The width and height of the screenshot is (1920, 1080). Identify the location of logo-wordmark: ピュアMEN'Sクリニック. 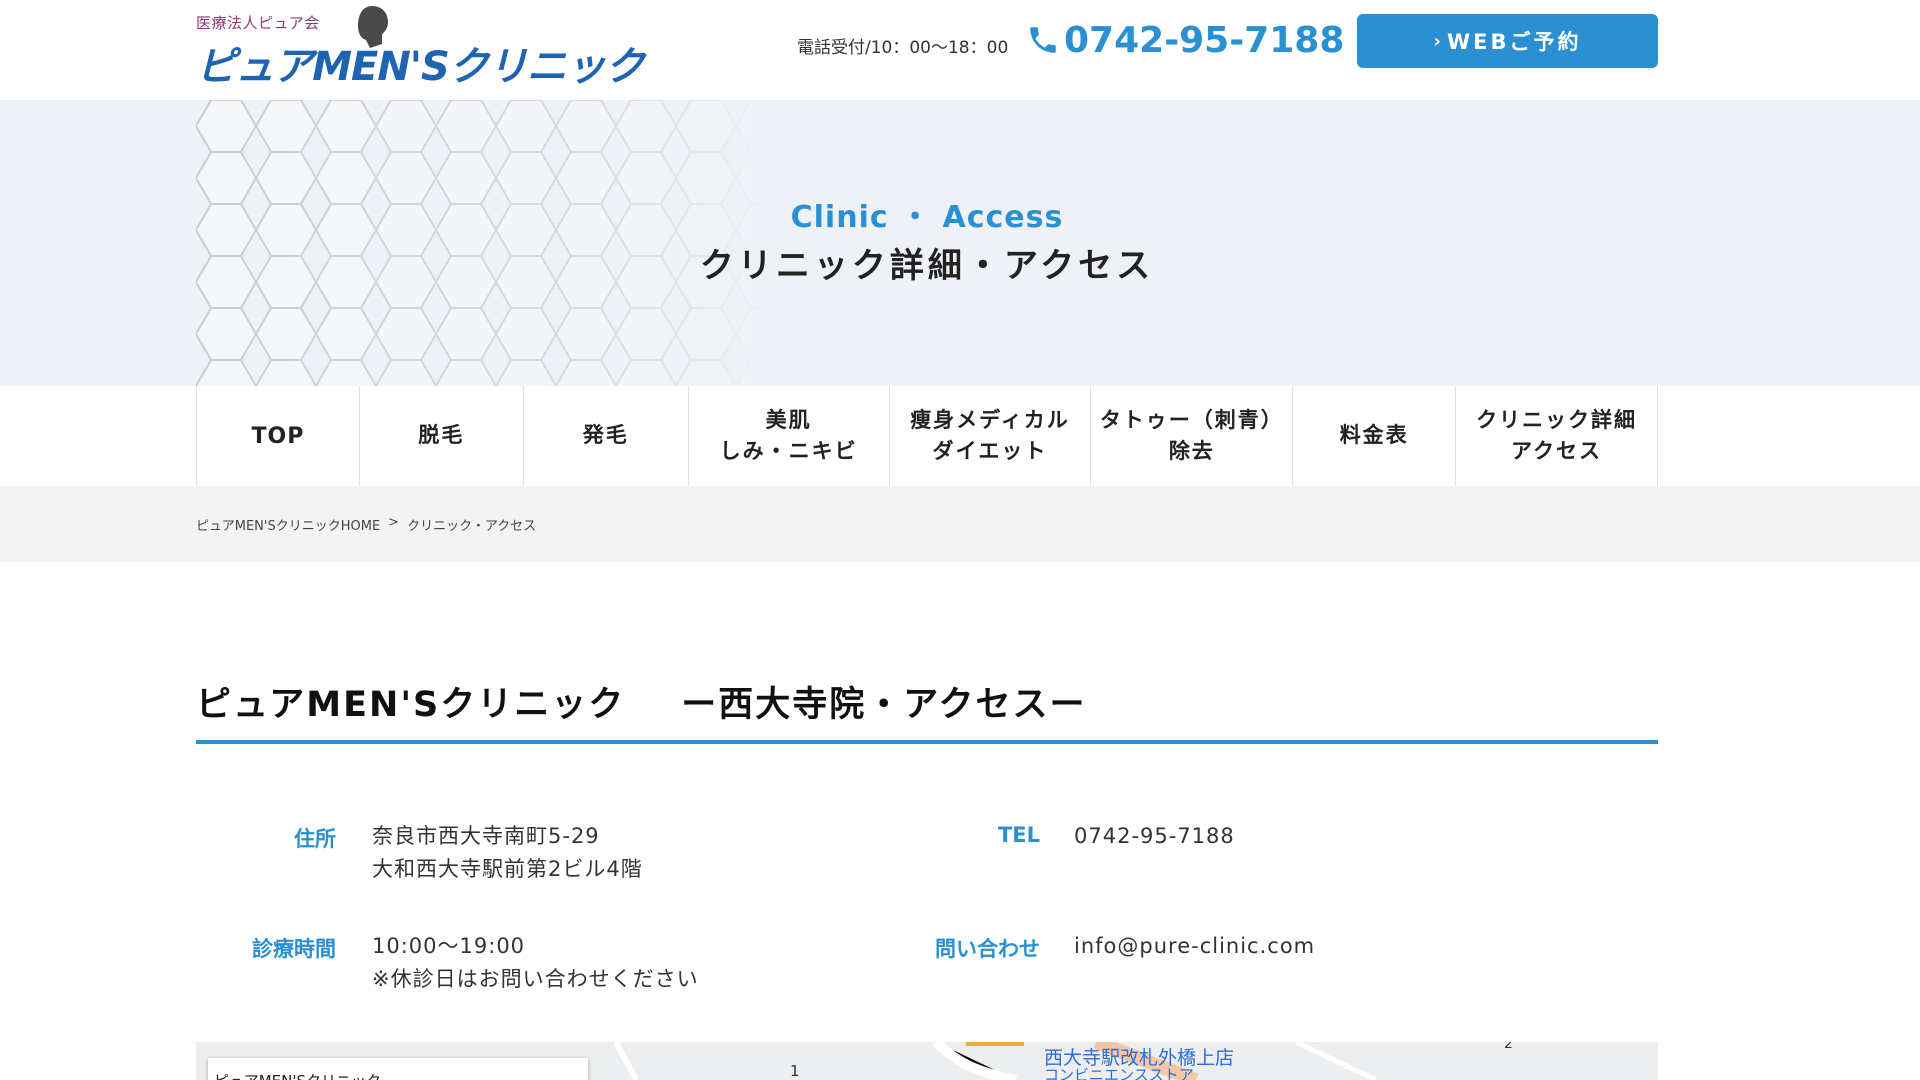
(420, 67).